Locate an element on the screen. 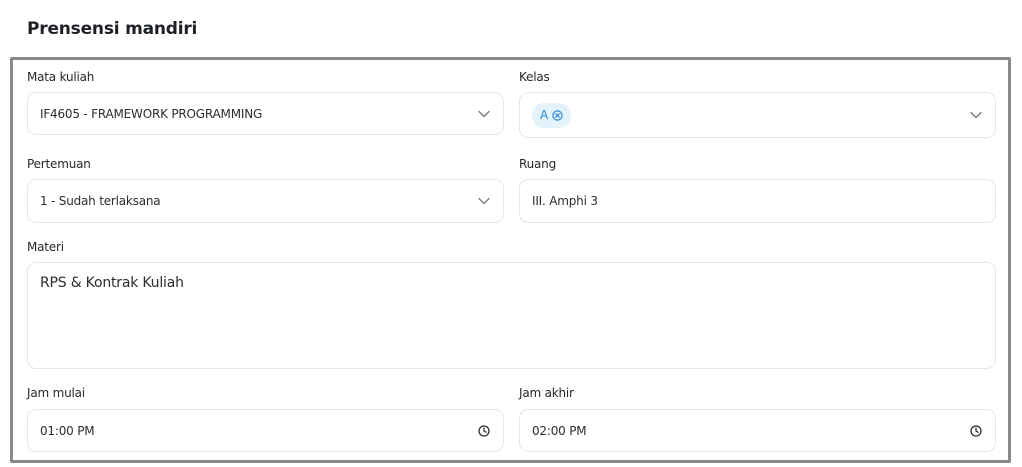 This screenshot has height=467, width=1022. class-tag: A is located at coordinates (552, 115).